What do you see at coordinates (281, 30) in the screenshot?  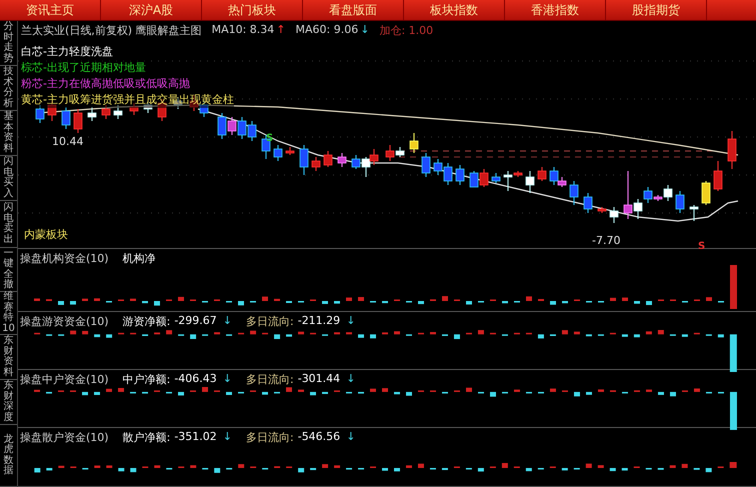 I see `trend-arrow: ↑` at bounding box center [281, 30].